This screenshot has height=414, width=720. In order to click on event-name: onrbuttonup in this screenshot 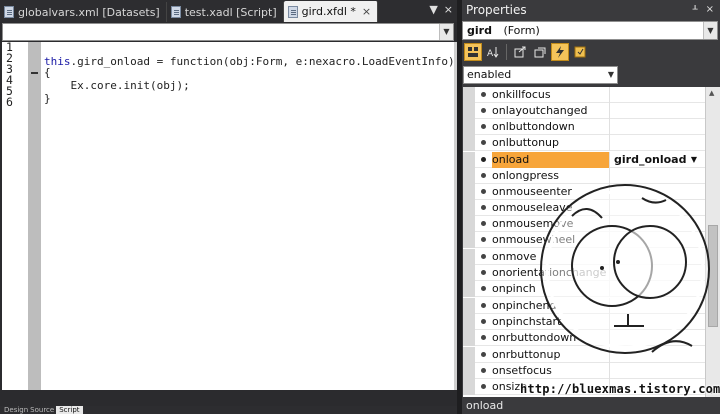, I will do `click(526, 354)`.